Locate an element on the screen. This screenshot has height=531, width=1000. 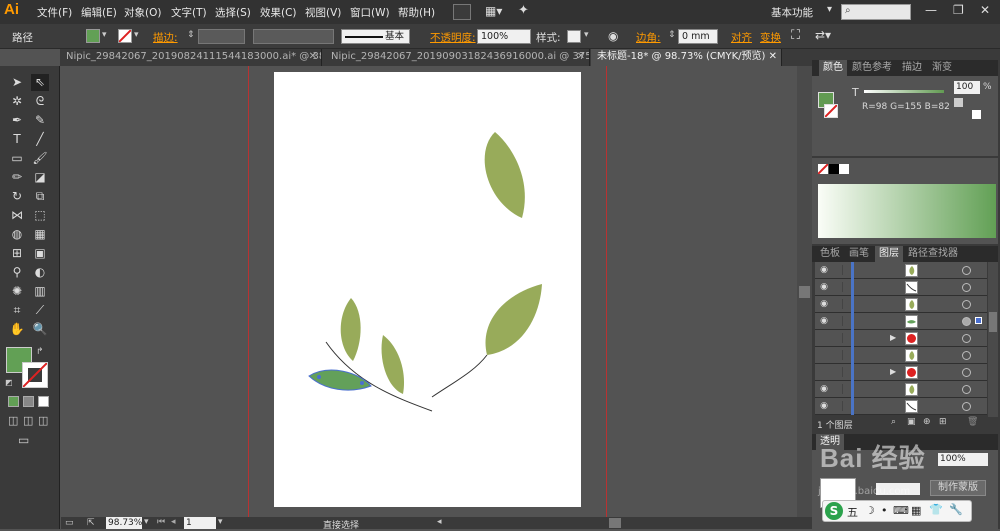
column-graph-tool-icon: ▥ is located at coordinates (40, 291).